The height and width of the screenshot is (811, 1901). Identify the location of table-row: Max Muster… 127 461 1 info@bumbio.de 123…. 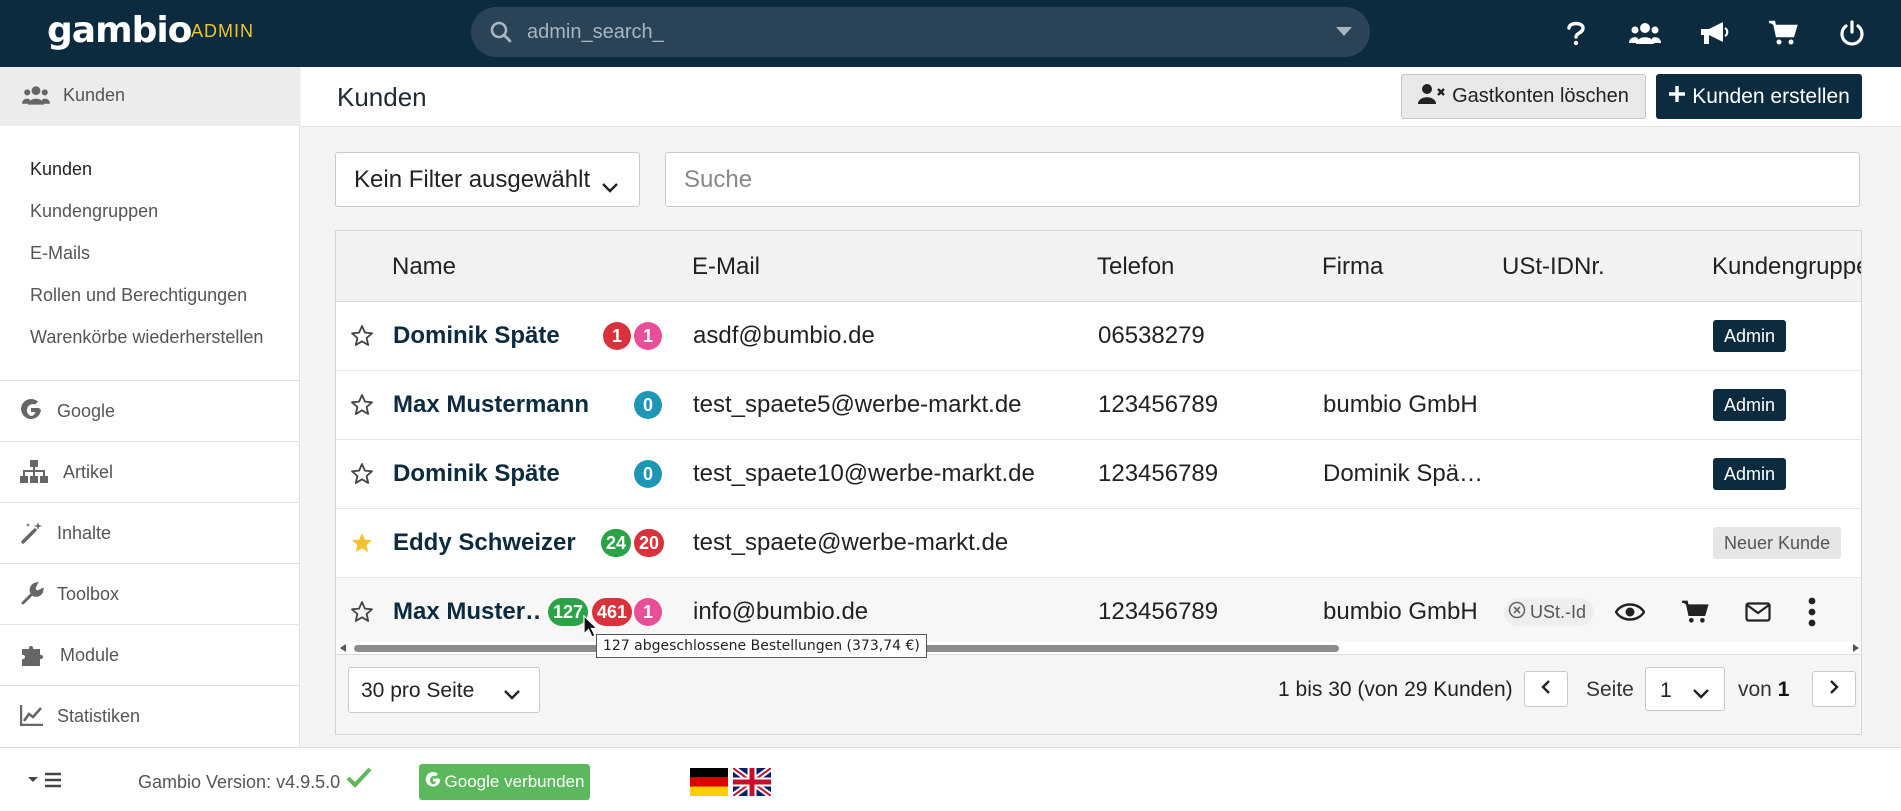
(1098, 612).